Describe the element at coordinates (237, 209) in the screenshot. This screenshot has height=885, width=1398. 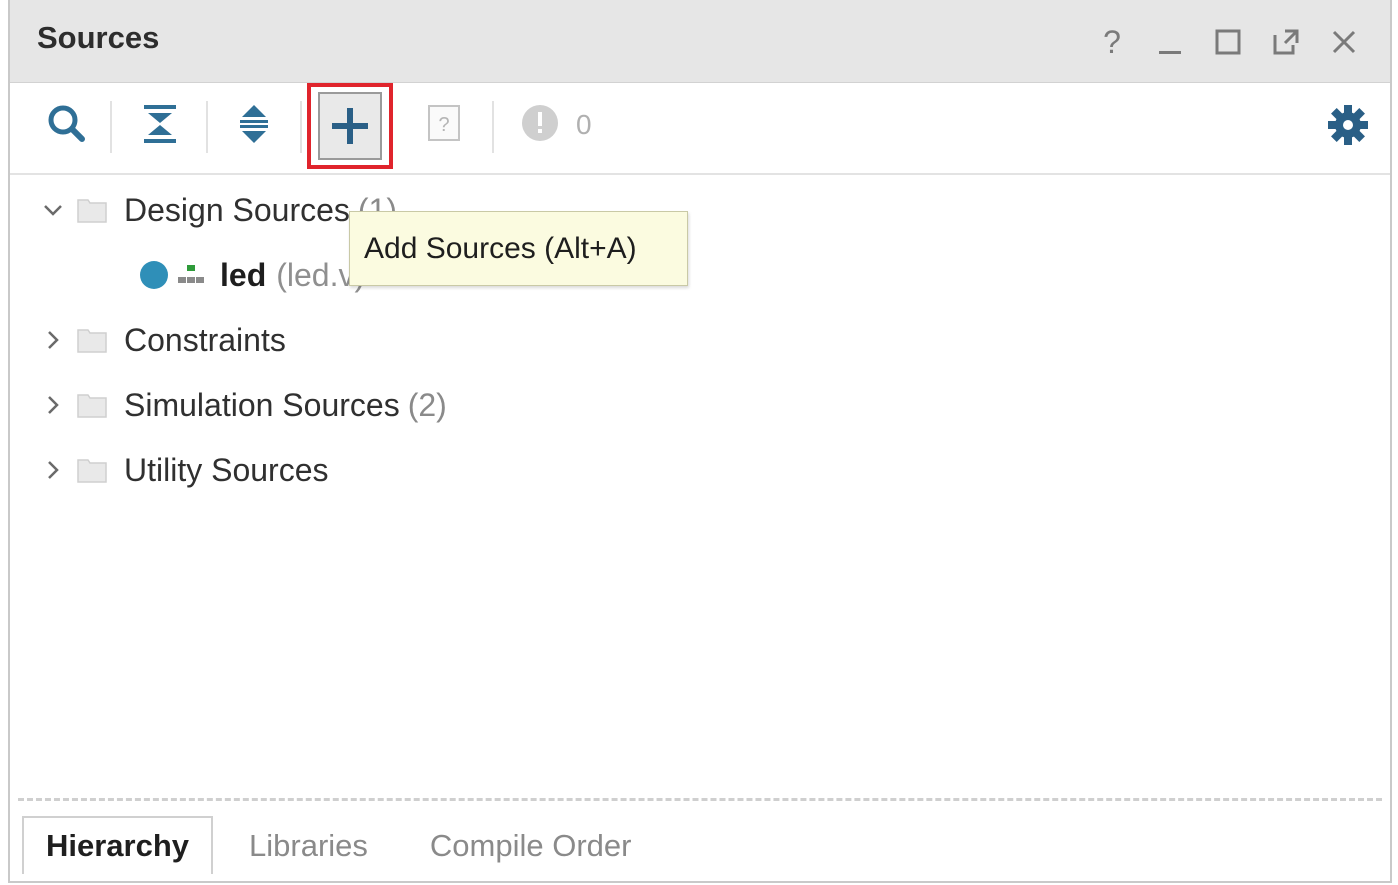
I see `tree-label: Design Sources` at that location.